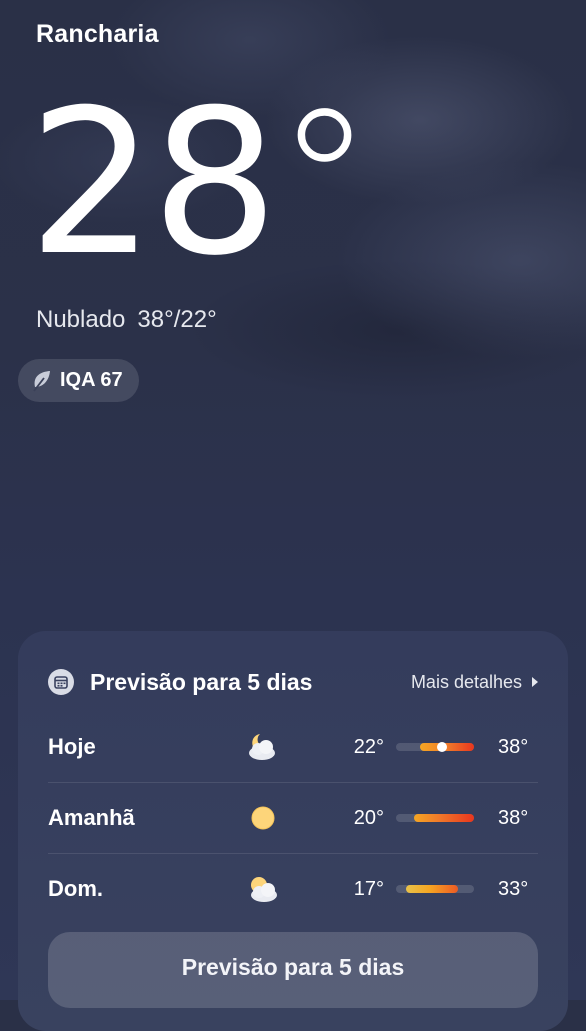 Image resolution: width=586 pixels, height=1031 pixels. I want to click on forecast-row-tomorrow: Amanhã 20° 38°, so click(293, 818).